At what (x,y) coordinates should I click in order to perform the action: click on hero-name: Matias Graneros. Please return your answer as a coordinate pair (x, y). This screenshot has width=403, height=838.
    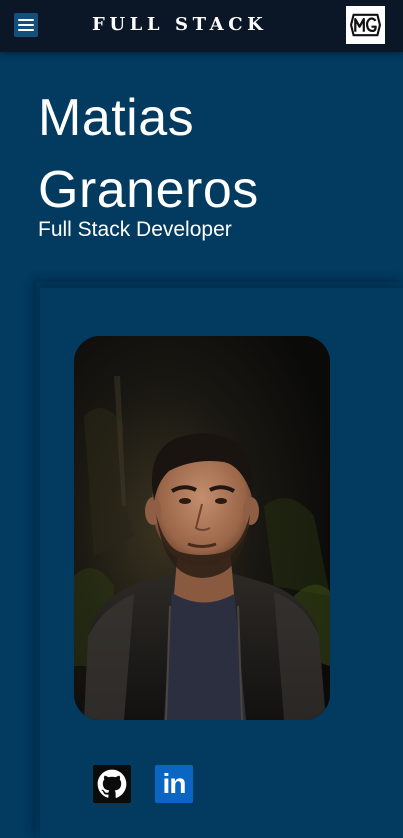
    Looking at the image, I should click on (208, 154).